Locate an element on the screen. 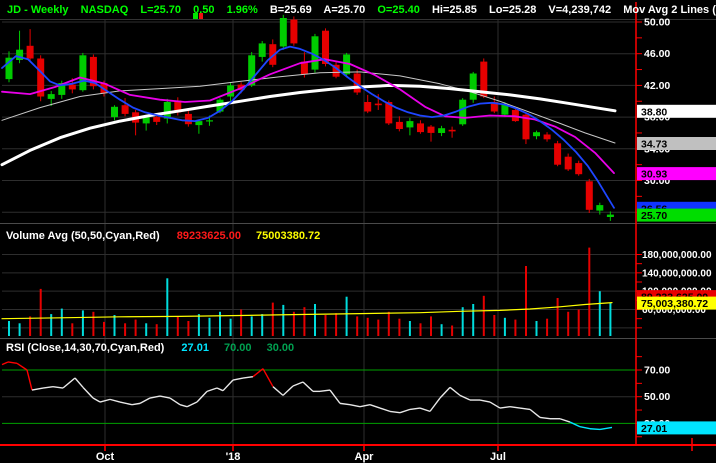 The height and width of the screenshot is (463, 716). time-axis-label: Apr is located at coordinates (365, 457).